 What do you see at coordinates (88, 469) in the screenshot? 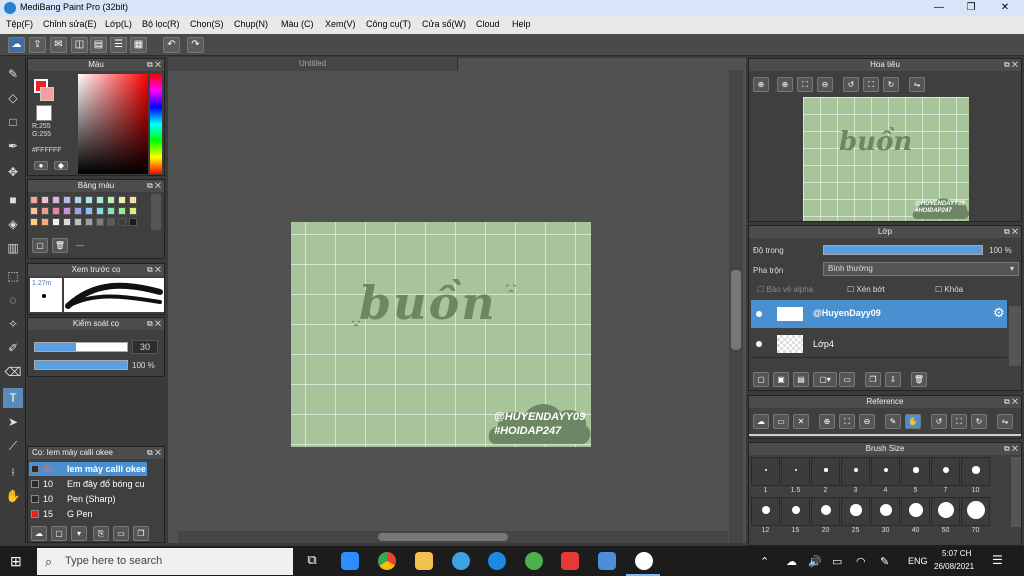
I see `brush-list-item: 30 Iem mày calli okee` at bounding box center [88, 469].